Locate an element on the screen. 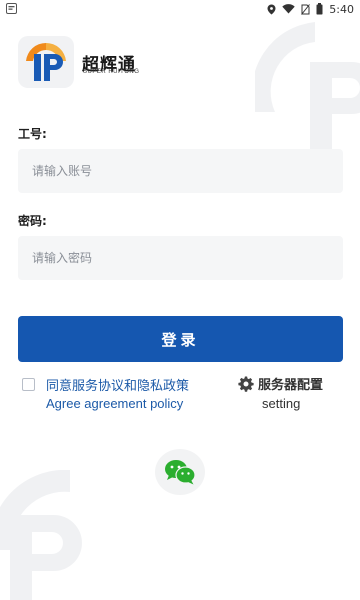  password-input is located at coordinates (180, 258).